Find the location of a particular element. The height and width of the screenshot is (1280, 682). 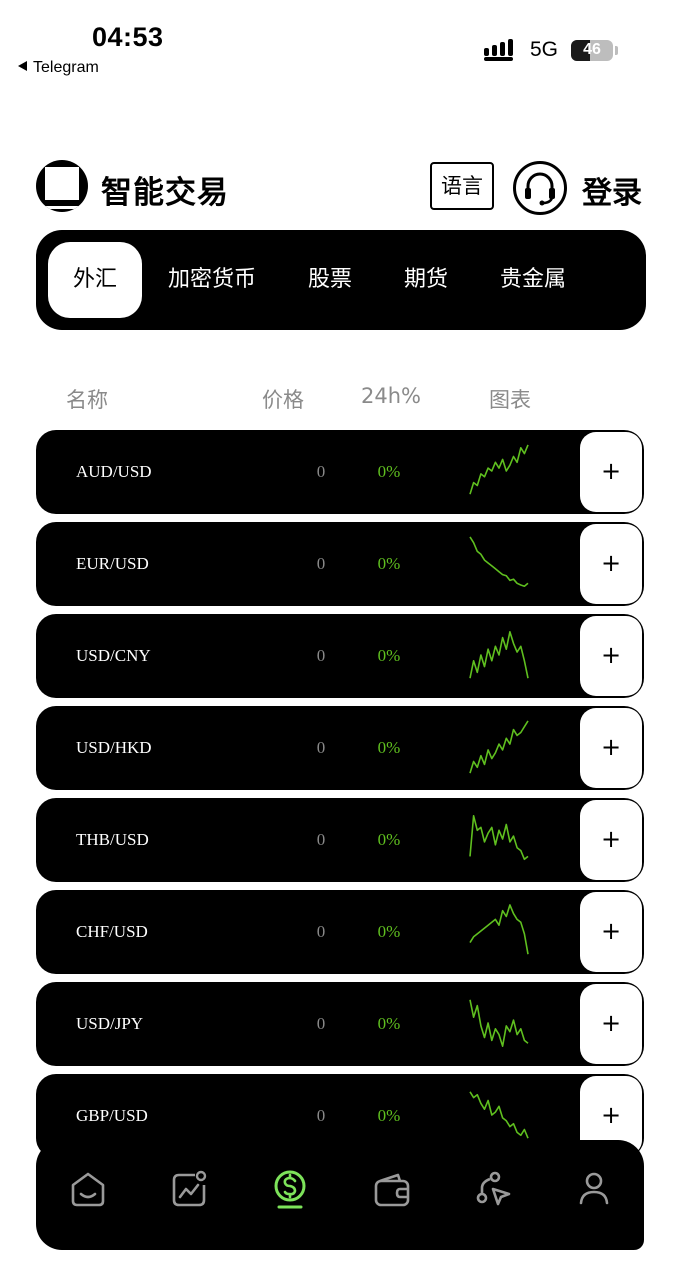

trade-dollar-icon is located at coordinates (290, 1189).